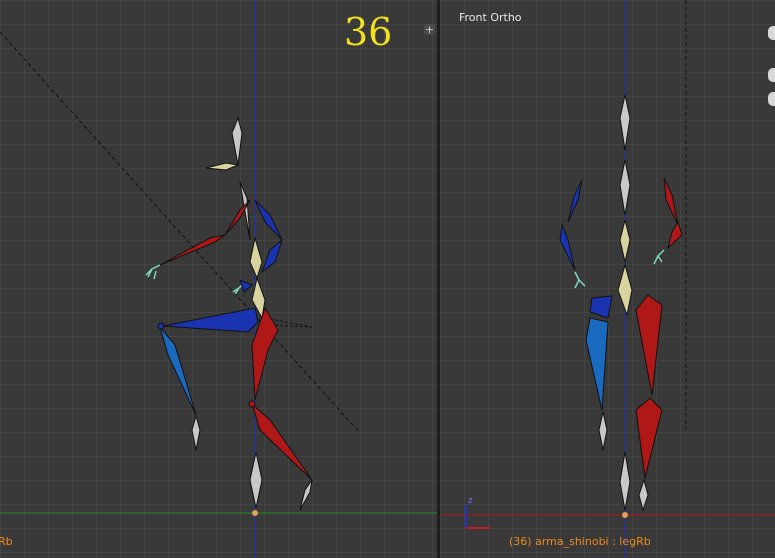 Image resolution: width=775 pixels, height=558 pixels. I want to click on view-label: Front Ortho, so click(490, 17).